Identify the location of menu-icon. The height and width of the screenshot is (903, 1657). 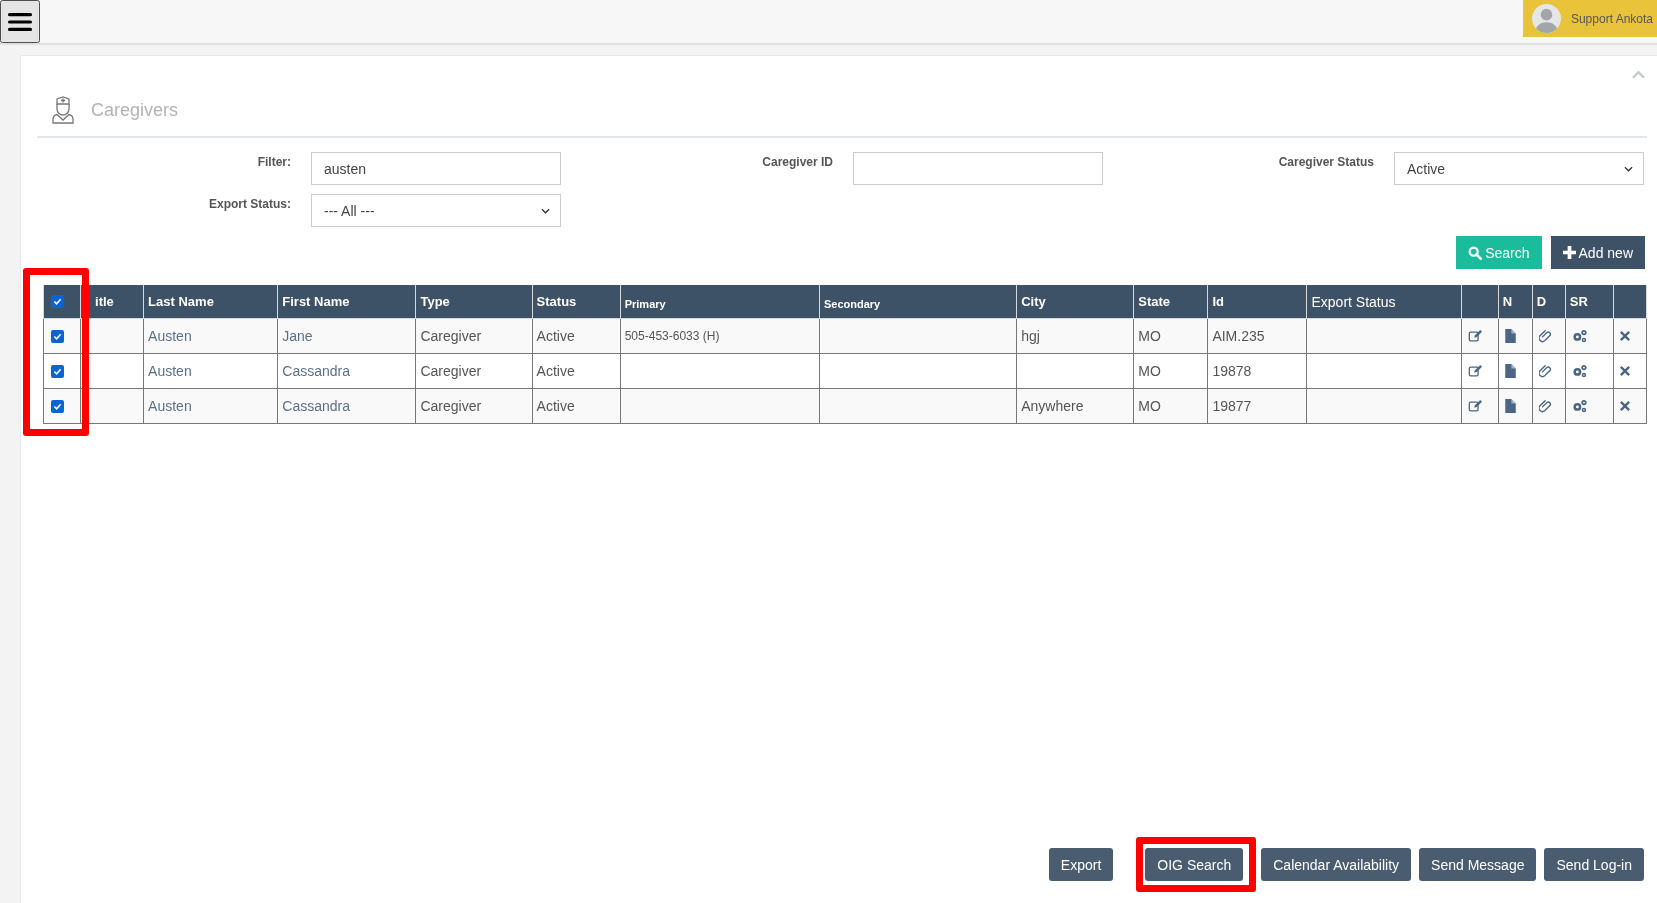
(20, 21).